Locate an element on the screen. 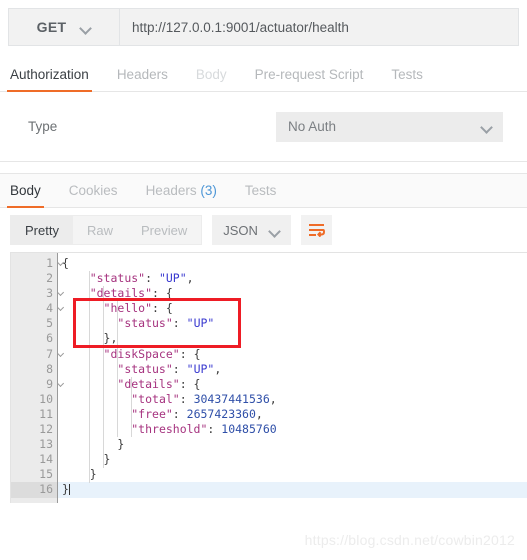  code-token: 30437441536 is located at coordinates (231, 398).